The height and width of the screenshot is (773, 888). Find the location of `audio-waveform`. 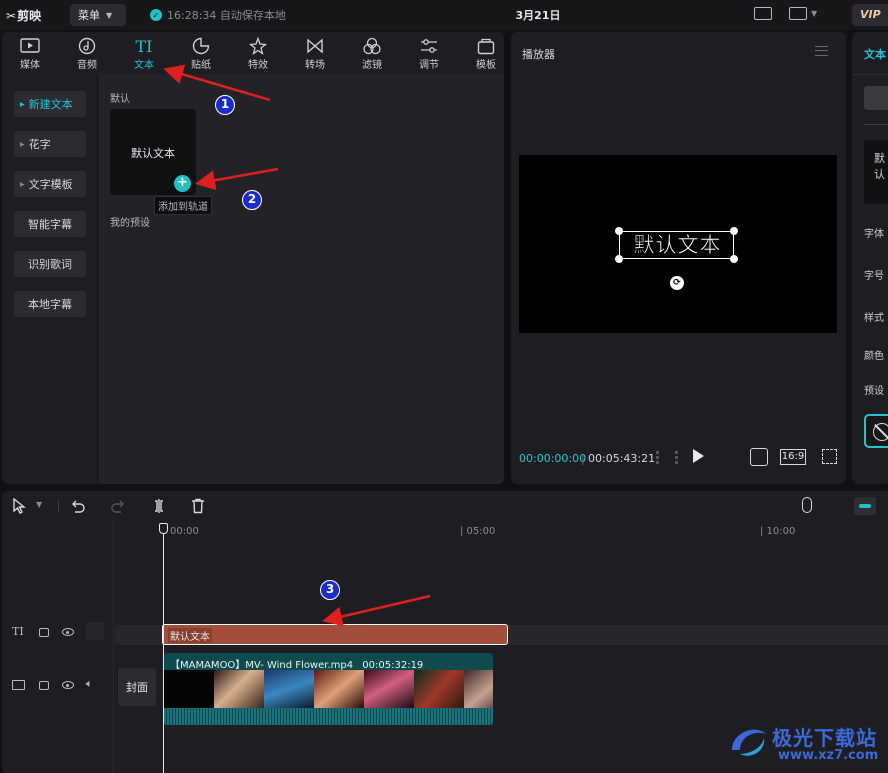

audio-waveform is located at coordinates (328, 716).